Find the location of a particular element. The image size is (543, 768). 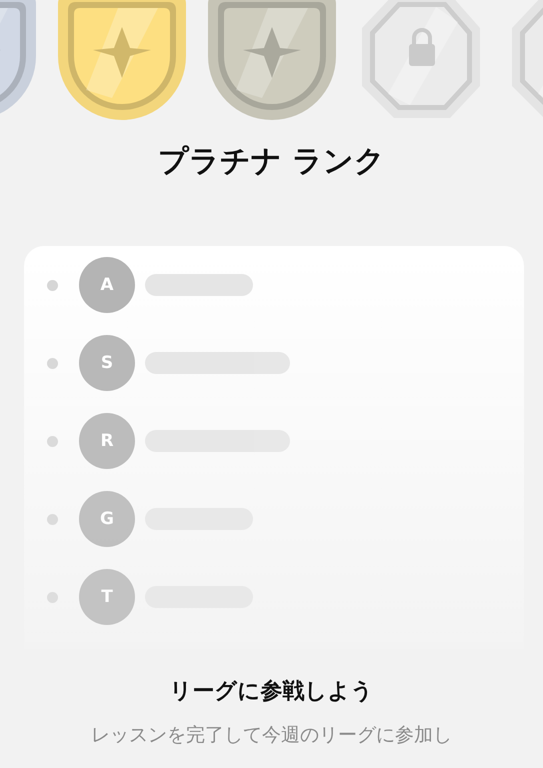

avatar: A is located at coordinates (107, 285).